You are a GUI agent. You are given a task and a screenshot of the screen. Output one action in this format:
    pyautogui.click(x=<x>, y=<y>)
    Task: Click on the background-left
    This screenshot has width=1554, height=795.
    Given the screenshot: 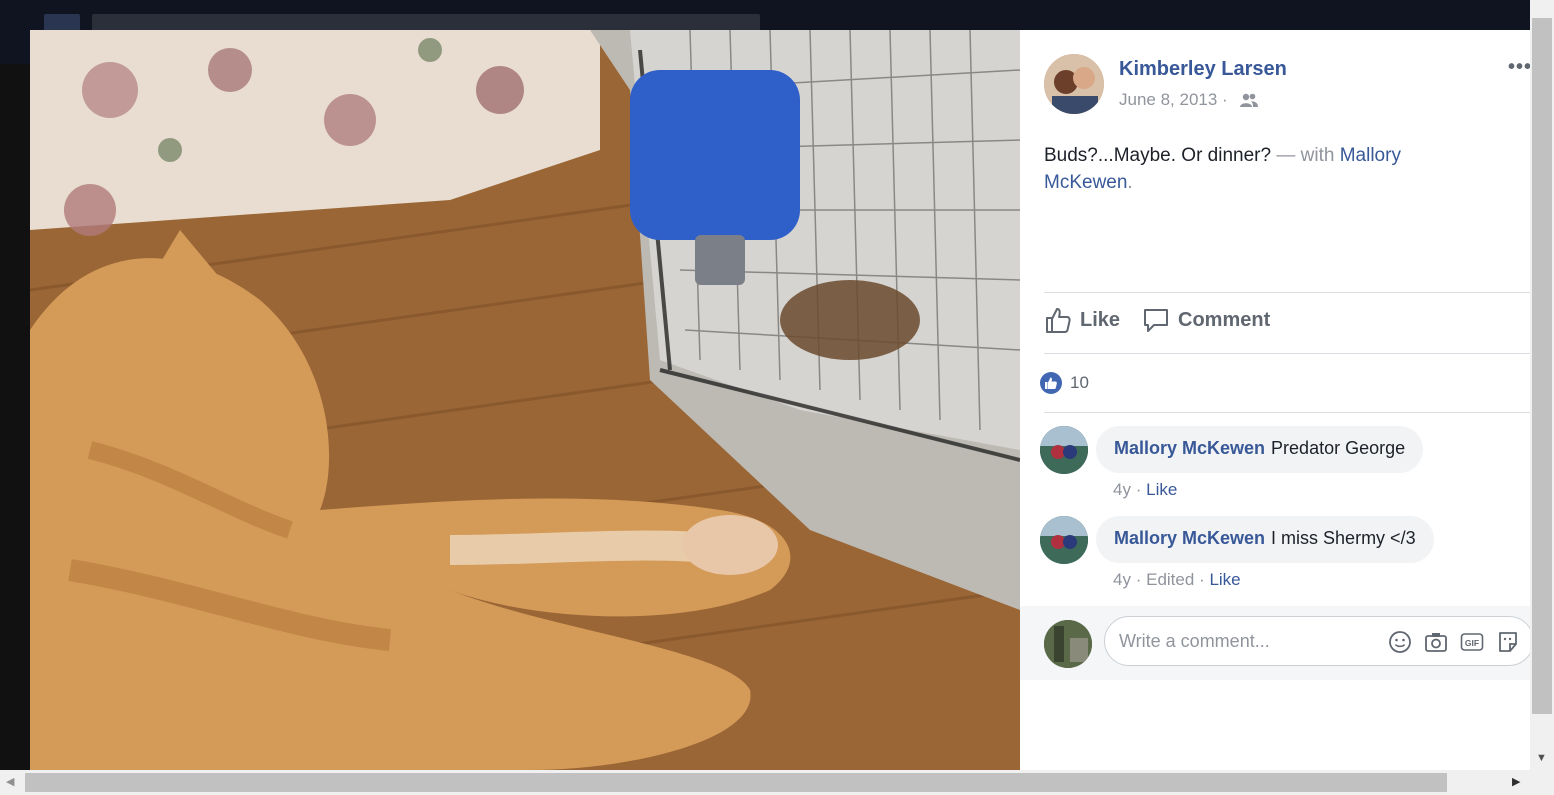 What is the action you would take?
    pyautogui.click(x=15, y=417)
    